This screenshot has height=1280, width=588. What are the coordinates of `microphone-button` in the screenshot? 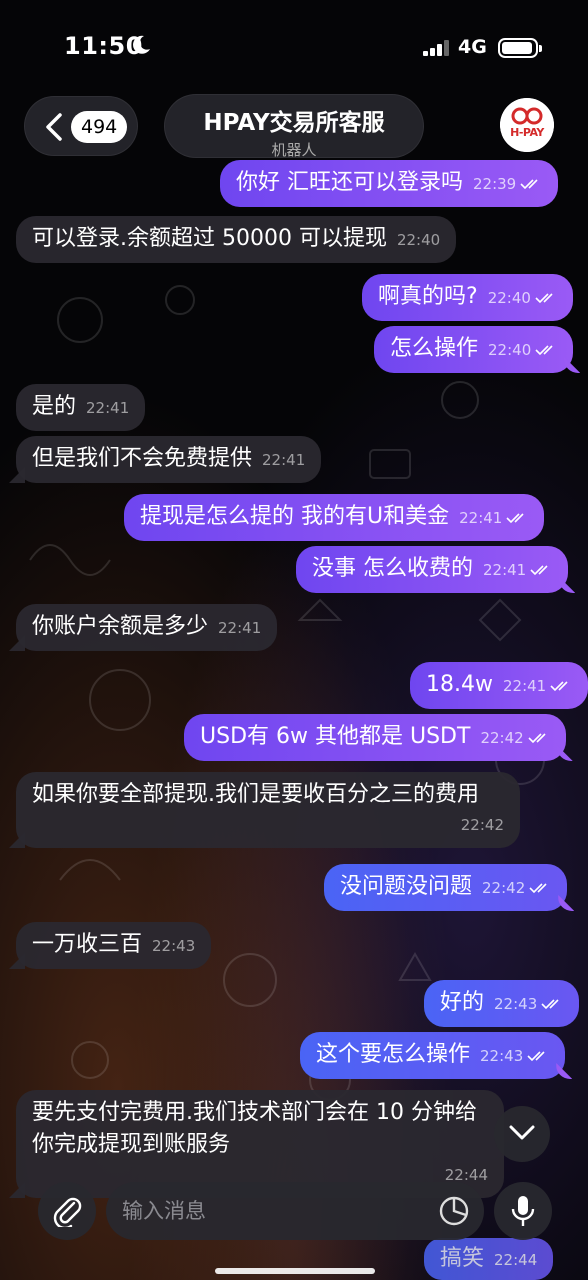 It's located at (523, 1211).